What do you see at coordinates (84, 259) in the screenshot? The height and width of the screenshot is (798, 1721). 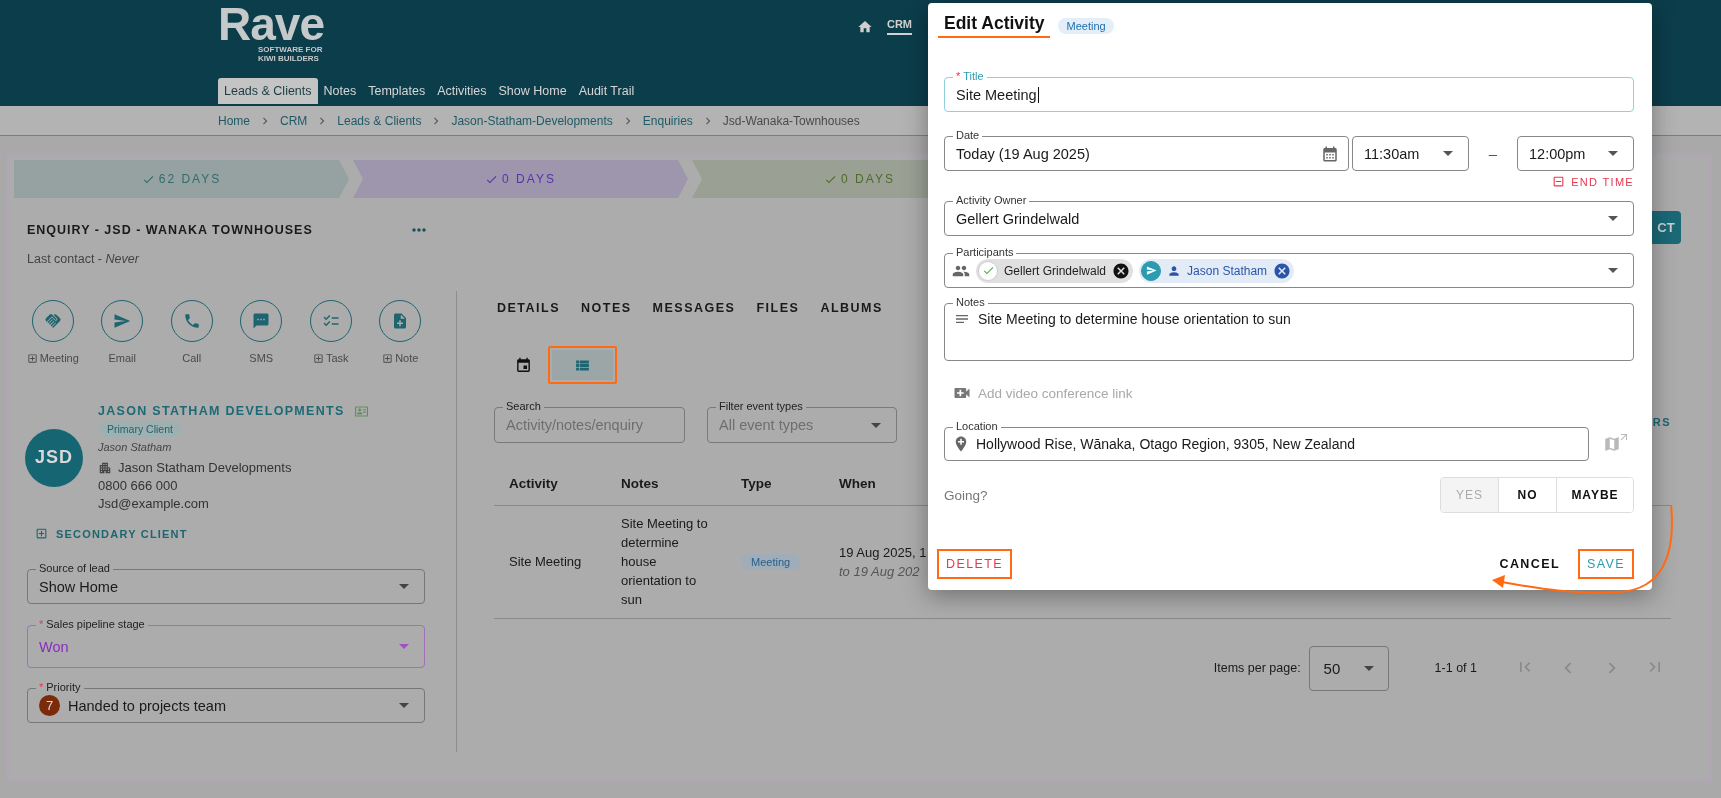 I see `last-contact-text: Last contact - Never` at bounding box center [84, 259].